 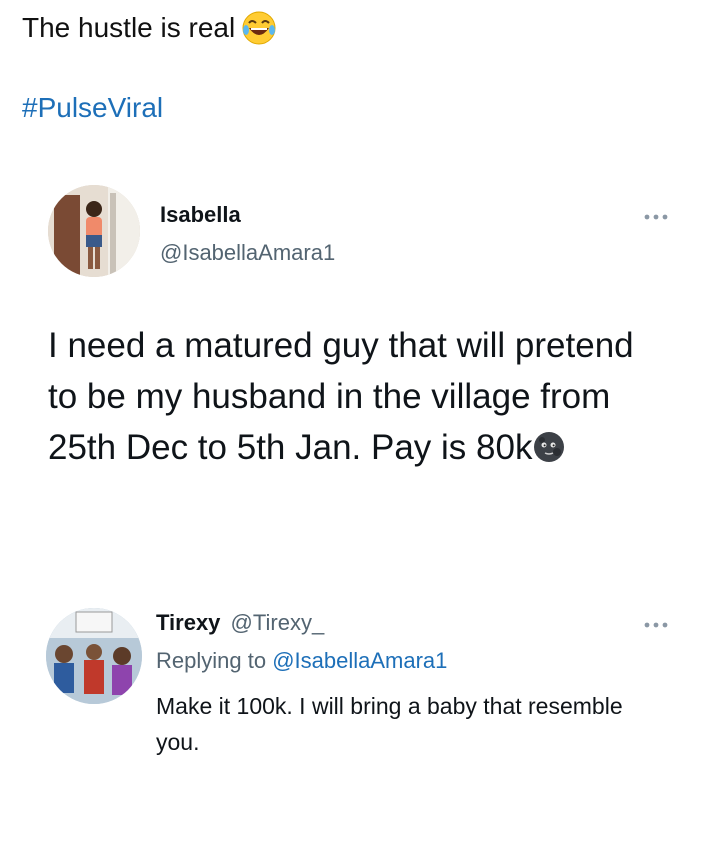 I want to click on replying-to-handle-link: @IsabellaAmara1, so click(x=359, y=660).